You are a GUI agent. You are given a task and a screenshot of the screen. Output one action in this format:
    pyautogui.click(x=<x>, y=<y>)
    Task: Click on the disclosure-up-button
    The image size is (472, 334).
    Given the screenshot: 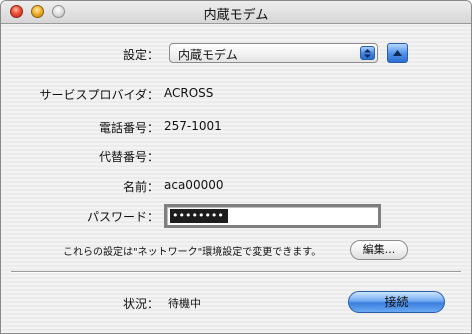 What is the action you would take?
    pyautogui.click(x=397, y=53)
    